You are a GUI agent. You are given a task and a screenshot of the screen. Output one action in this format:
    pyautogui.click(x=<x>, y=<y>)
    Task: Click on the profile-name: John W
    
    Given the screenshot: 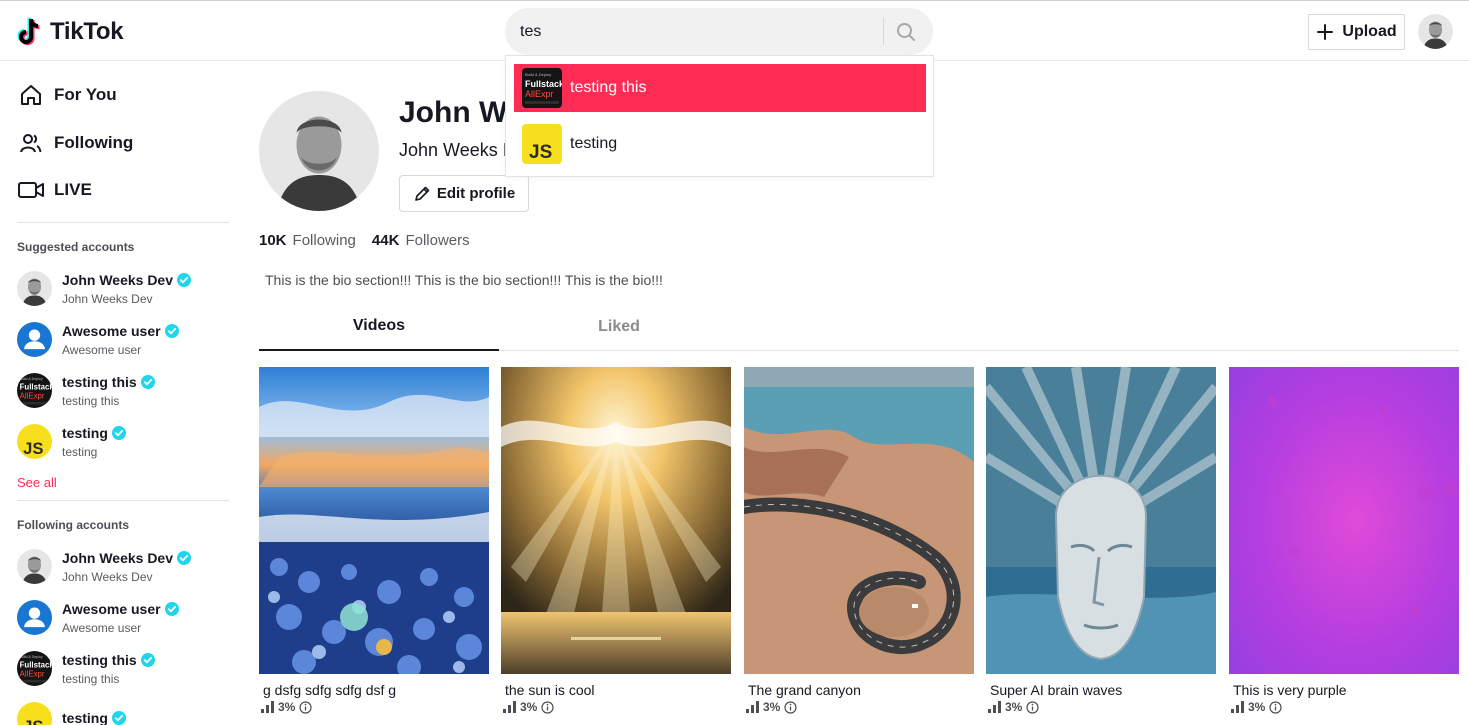 What is the action you would take?
    pyautogui.click(x=453, y=112)
    